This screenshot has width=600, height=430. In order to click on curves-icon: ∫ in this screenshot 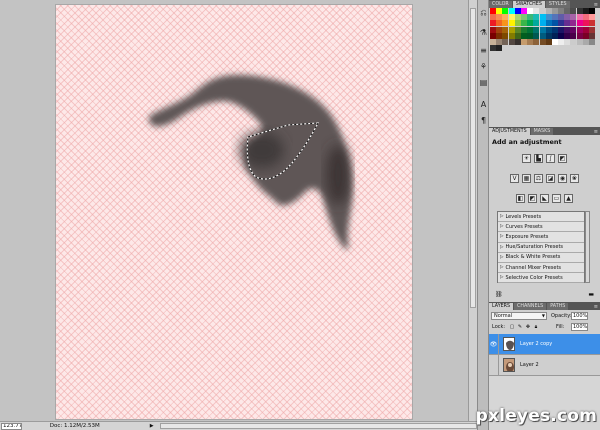, I will do `click(550, 158)`.